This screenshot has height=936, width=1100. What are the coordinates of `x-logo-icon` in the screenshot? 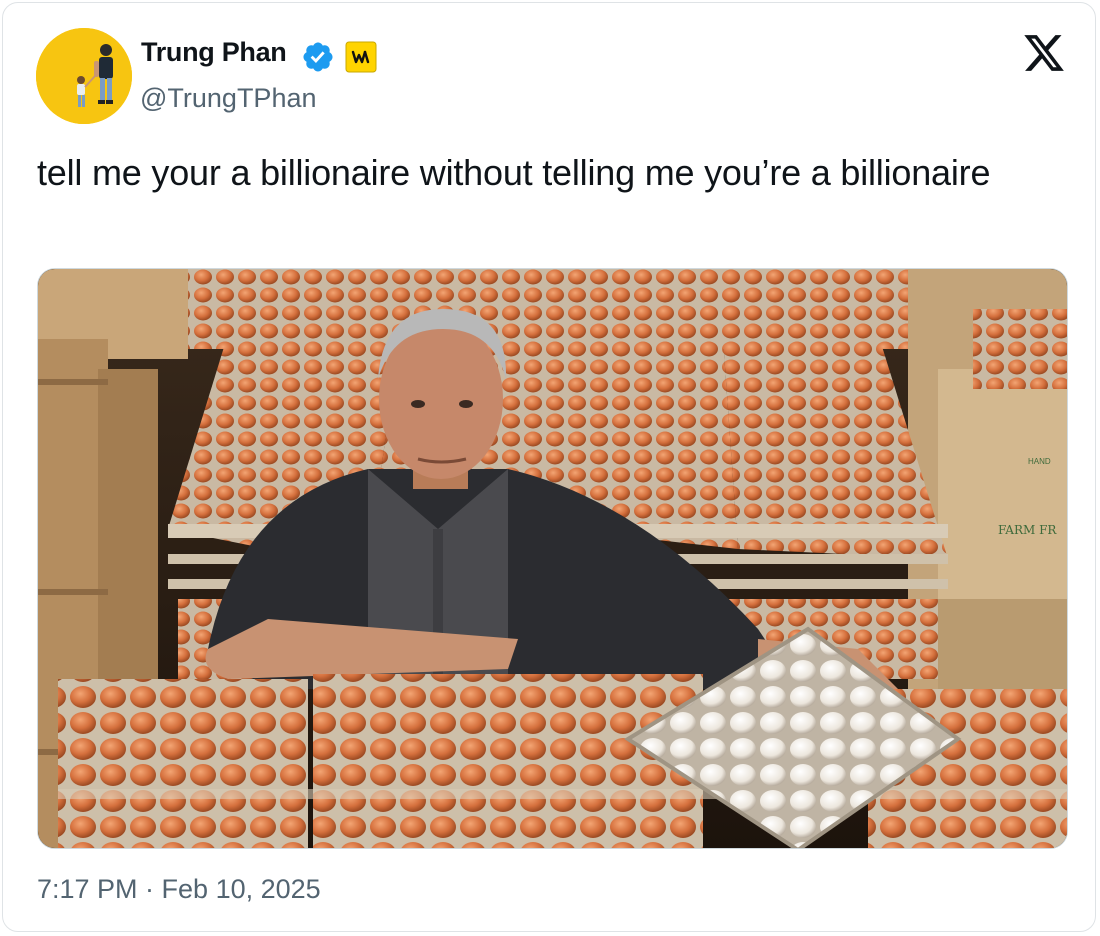 It's located at (1044, 53).